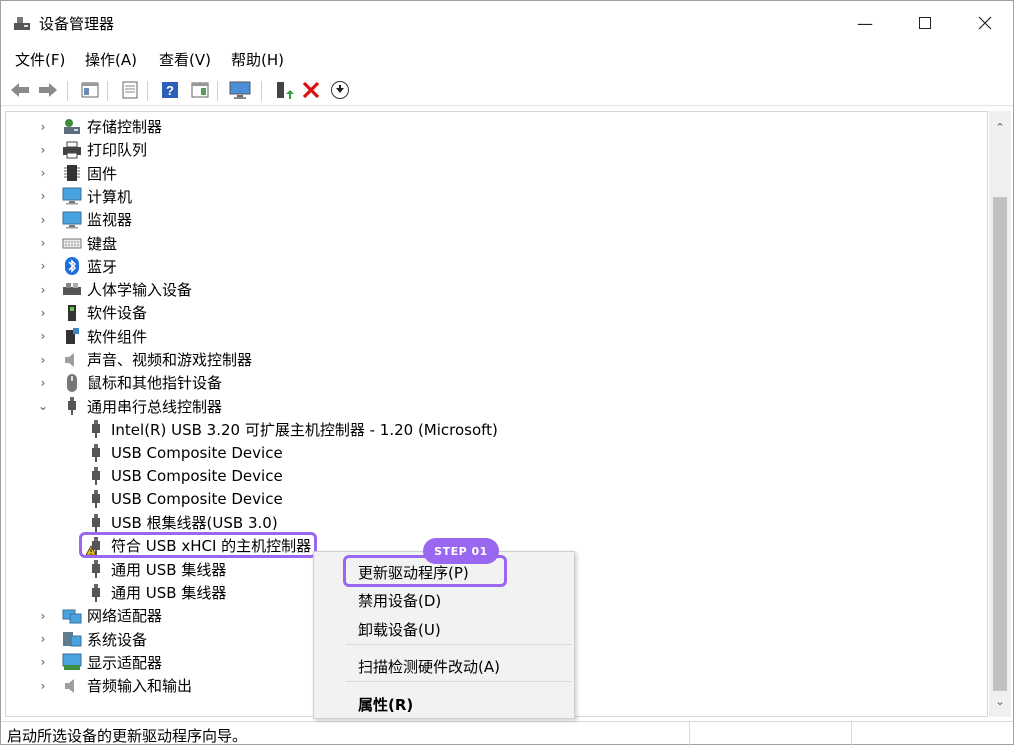 The width and height of the screenshot is (1014, 746). I want to click on tree-category: › 软件设备, so click(92, 312).